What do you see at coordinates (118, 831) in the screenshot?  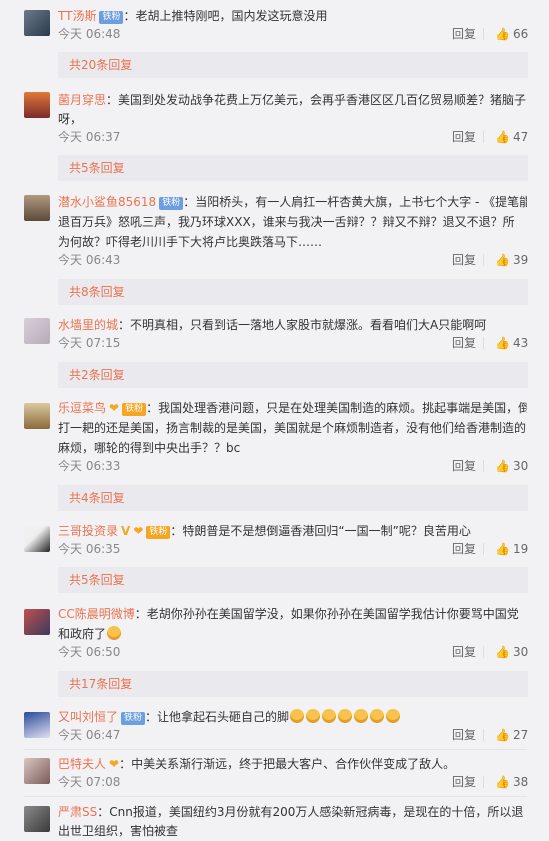 I see `comment-text-continued: 出世卫组织，害怕被查` at bounding box center [118, 831].